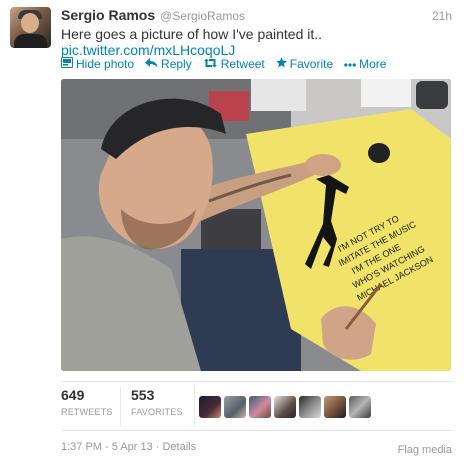 The height and width of the screenshot is (468, 464). I want to click on reply-button: Reply, so click(168, 64).